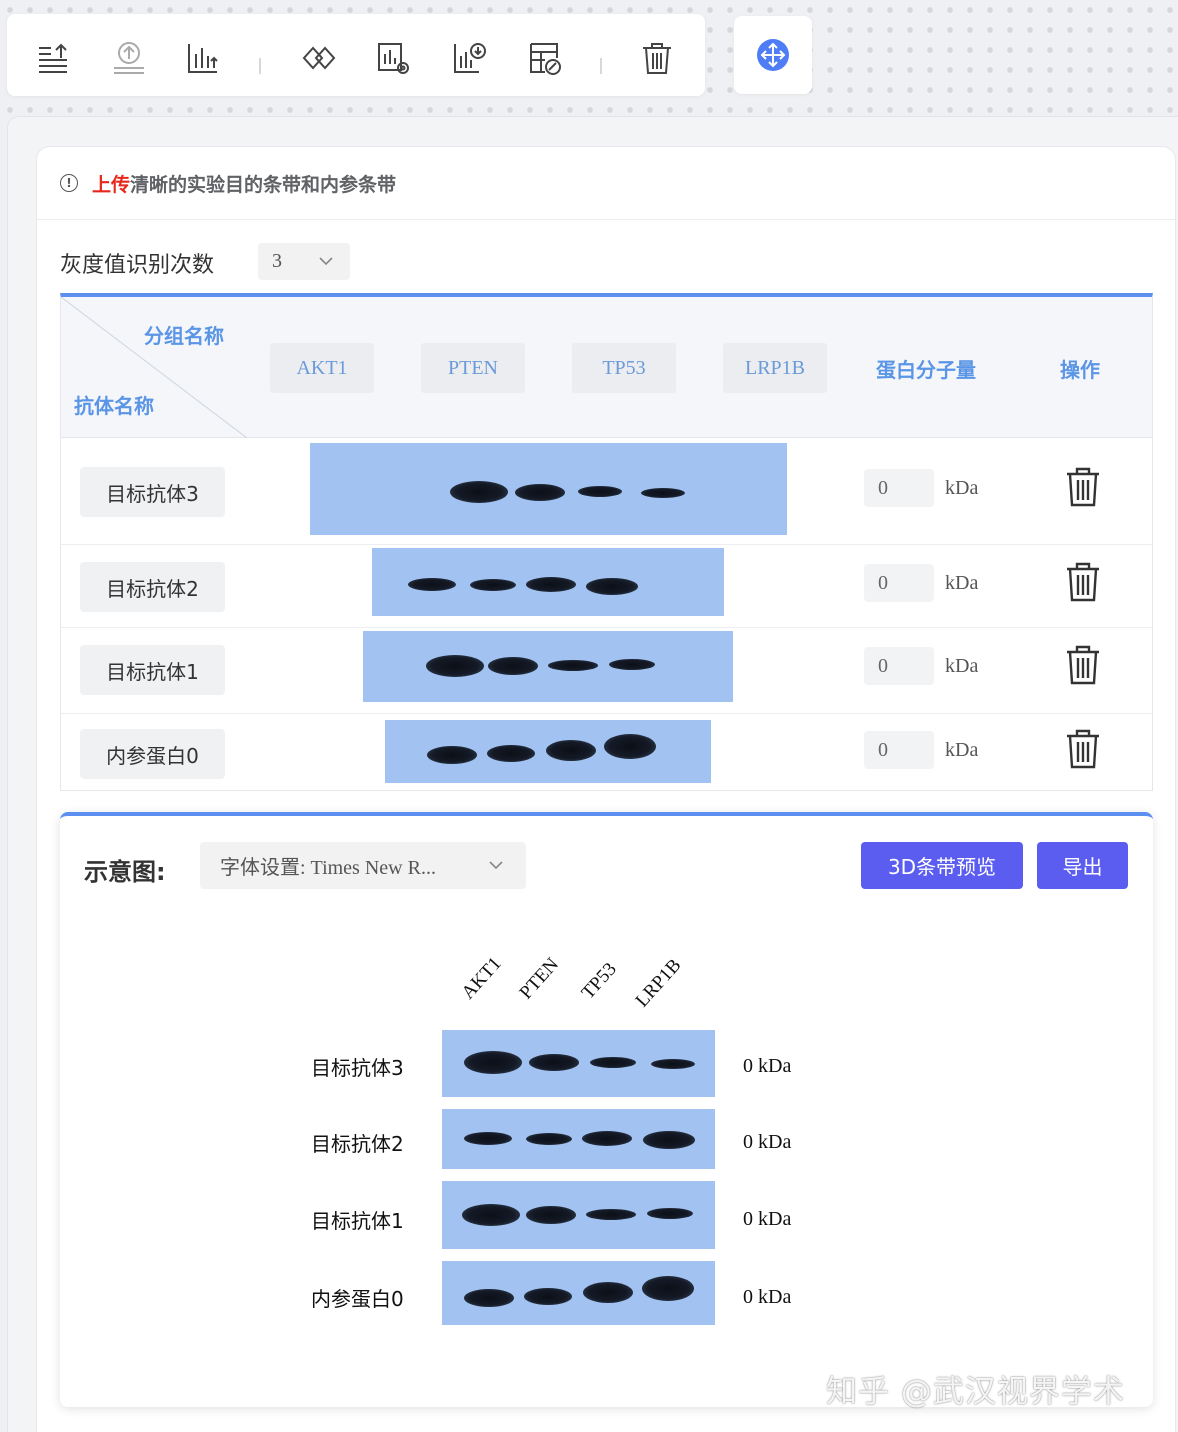 The height and width of the screenshot is (1432, 1178). What do you see at coordinates (539, 978) in the screenshot?
I see `schematic-col-label: PTEN` at bounding box center [539, 978].